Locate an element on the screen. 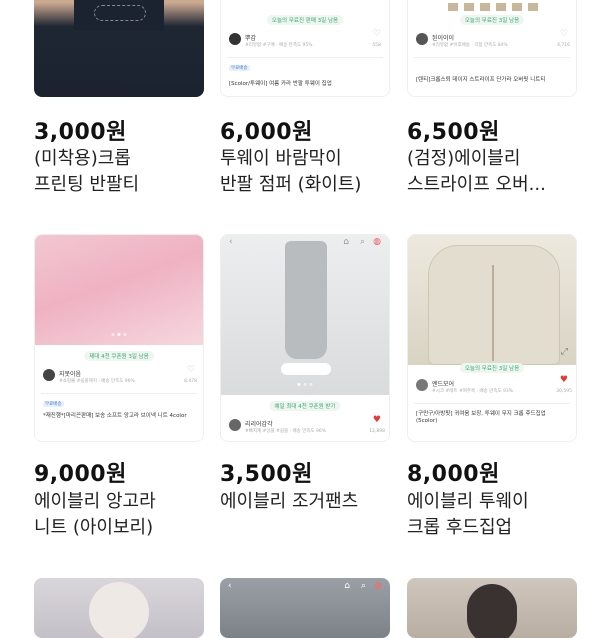  seller-meta: #시크 #레트 #여주룩 · 배송 만족도 93% is located at coordinates (473, 391).